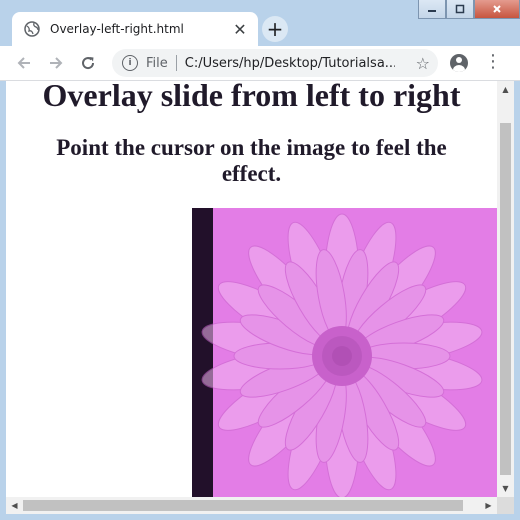 The image size is (520, 520). What do you see at coordinates (14, 505) in the screenshot?
I see `scroll-left-icon: ◀` at bounding box center [14, 505].